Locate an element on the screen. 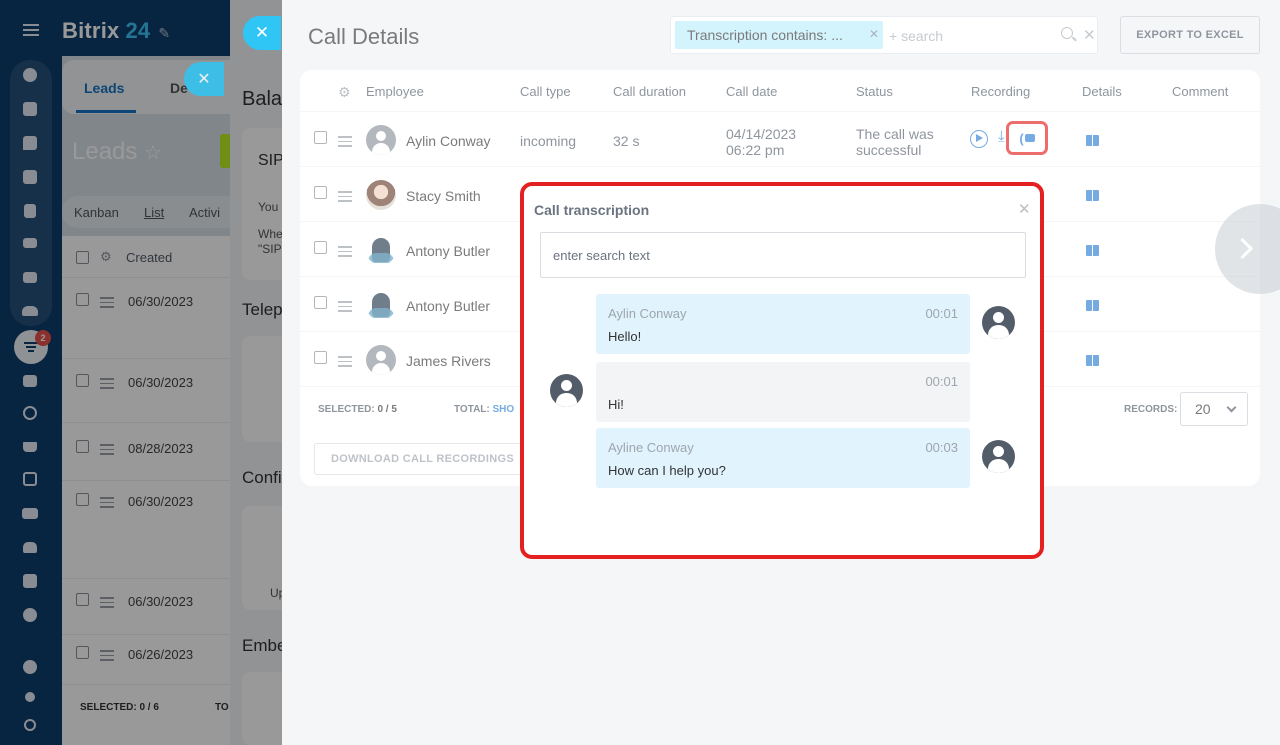 The height and width of the screenshot is (745, 1280). close-slider-button: ✕ is located at coordinates (204, 79).